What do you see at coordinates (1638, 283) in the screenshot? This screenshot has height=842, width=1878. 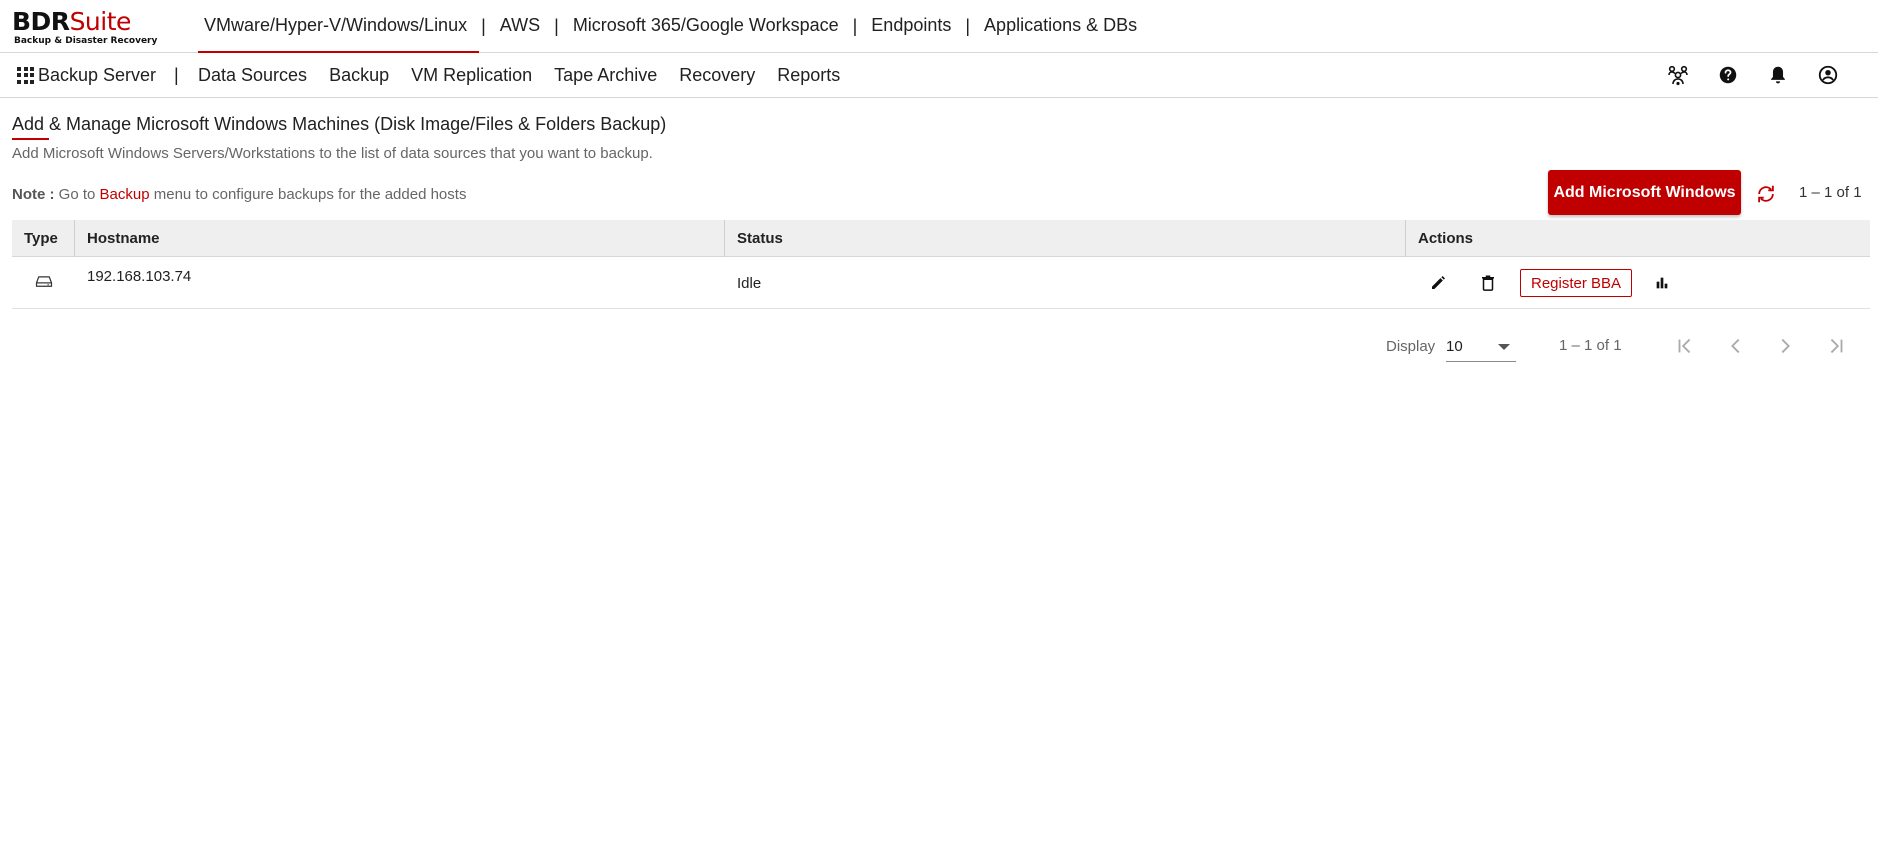 I see `actions-cell: Register BBA` at bounding box center [1638, 283].